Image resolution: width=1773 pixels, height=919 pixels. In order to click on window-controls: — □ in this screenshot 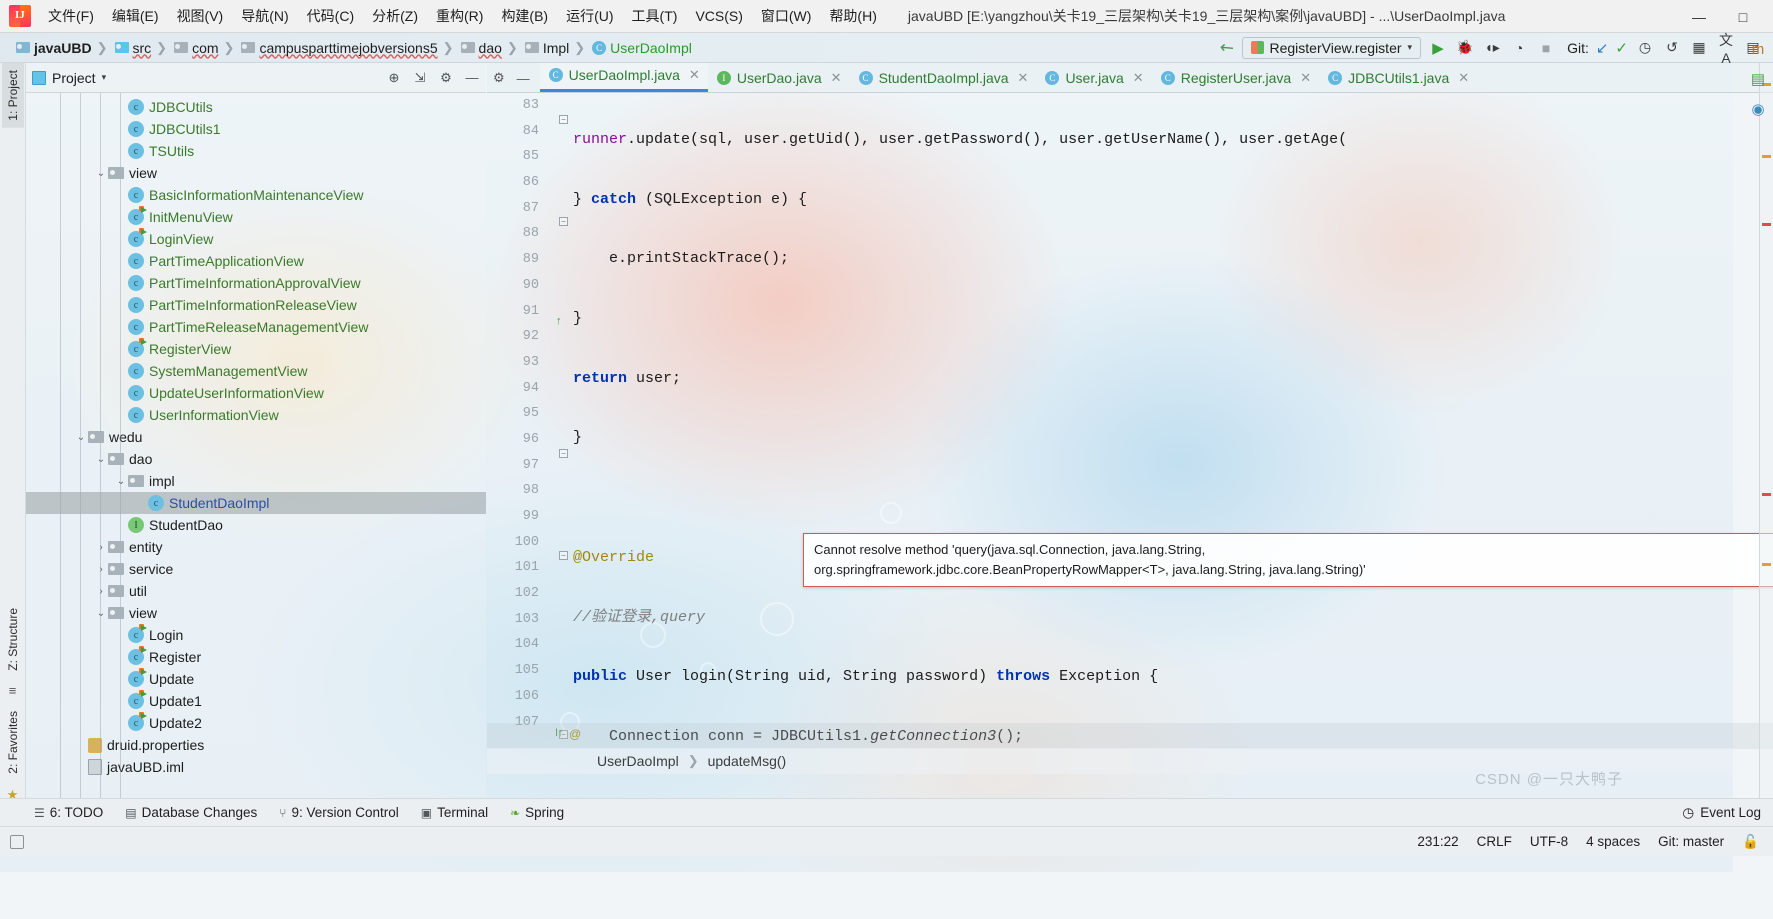, I will do `click(1721, 16)`.